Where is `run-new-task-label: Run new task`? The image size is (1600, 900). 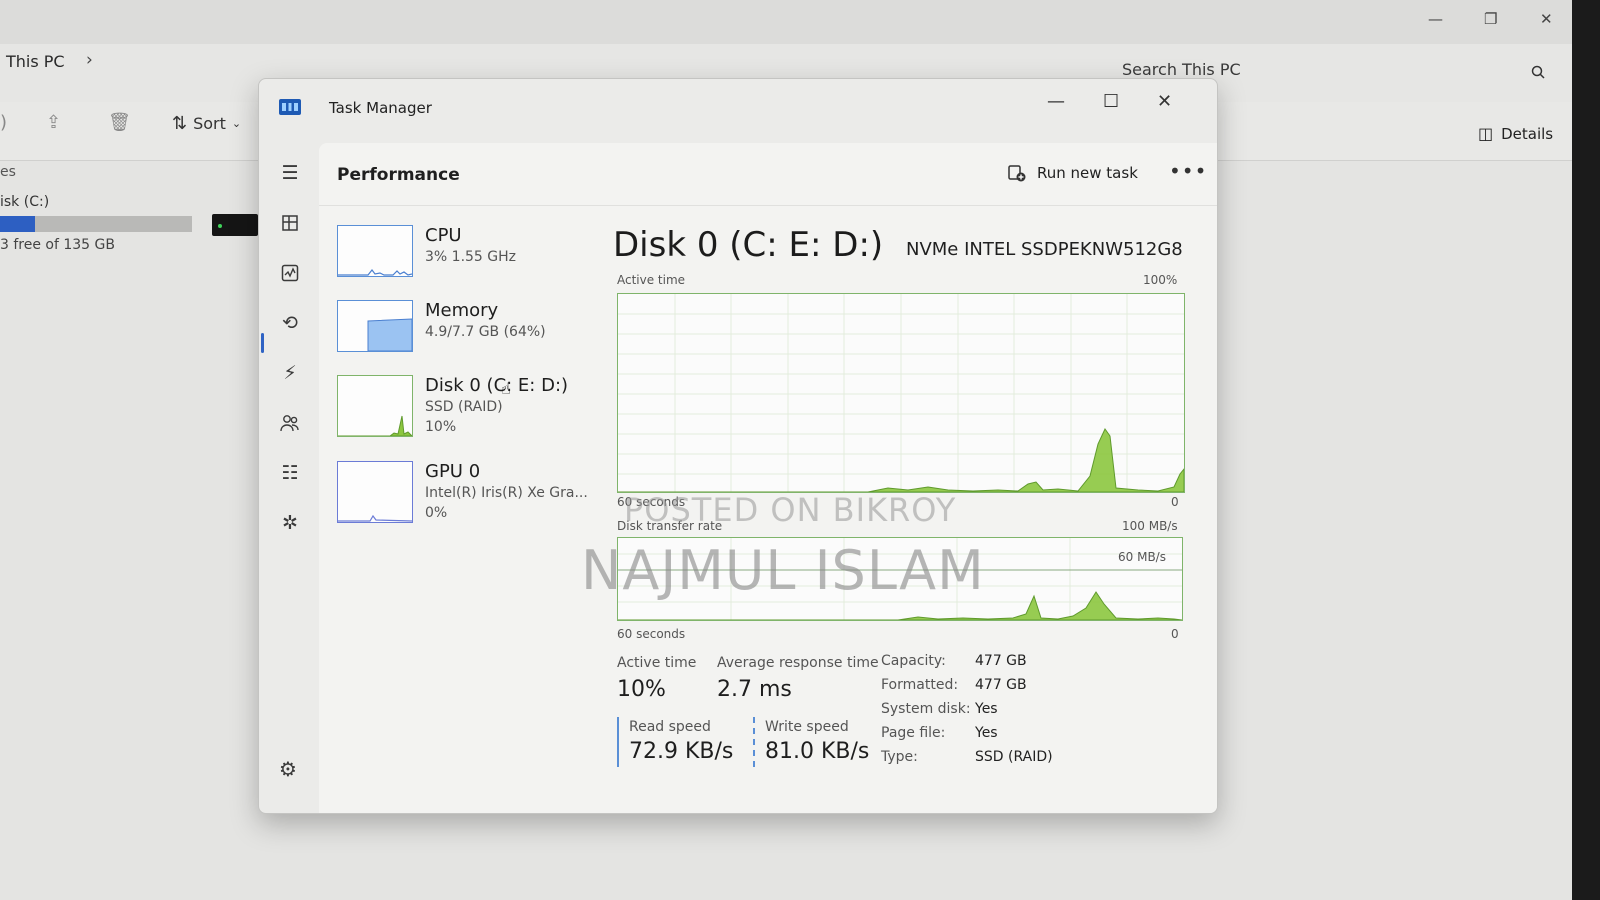
run-new-task-label: Run new task is located at coordinates (1087, 173).